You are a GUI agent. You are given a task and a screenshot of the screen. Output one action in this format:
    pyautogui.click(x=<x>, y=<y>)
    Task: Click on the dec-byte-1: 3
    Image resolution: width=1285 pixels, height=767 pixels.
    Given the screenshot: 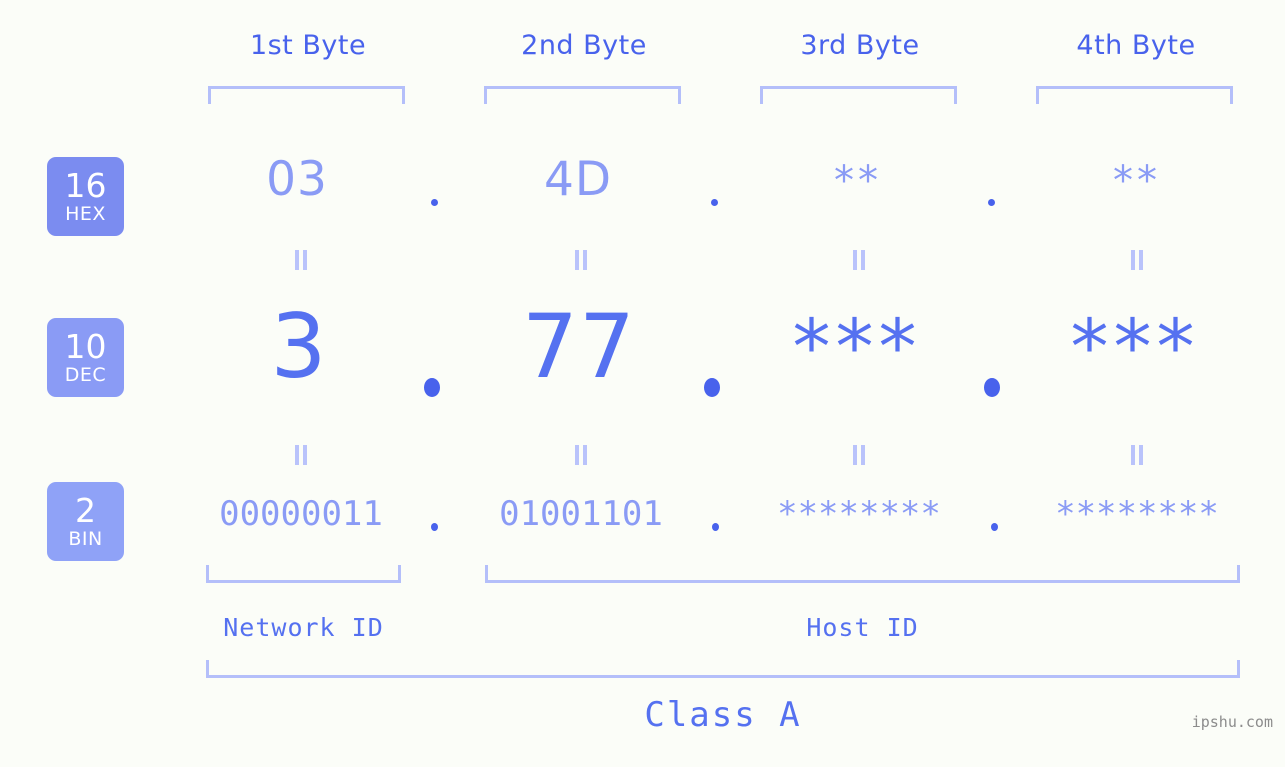 What is the action you would take?
    pyautogui.click(x=299, y=346)
    